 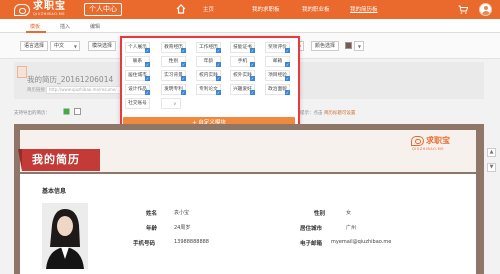 I want to click on label-email: 电子邮箱, so click(x=311, y=244).